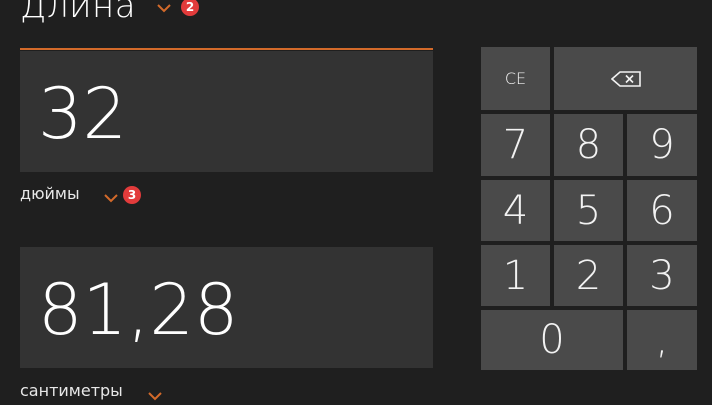  I want to click on key-1: 1, so click(515, 275).